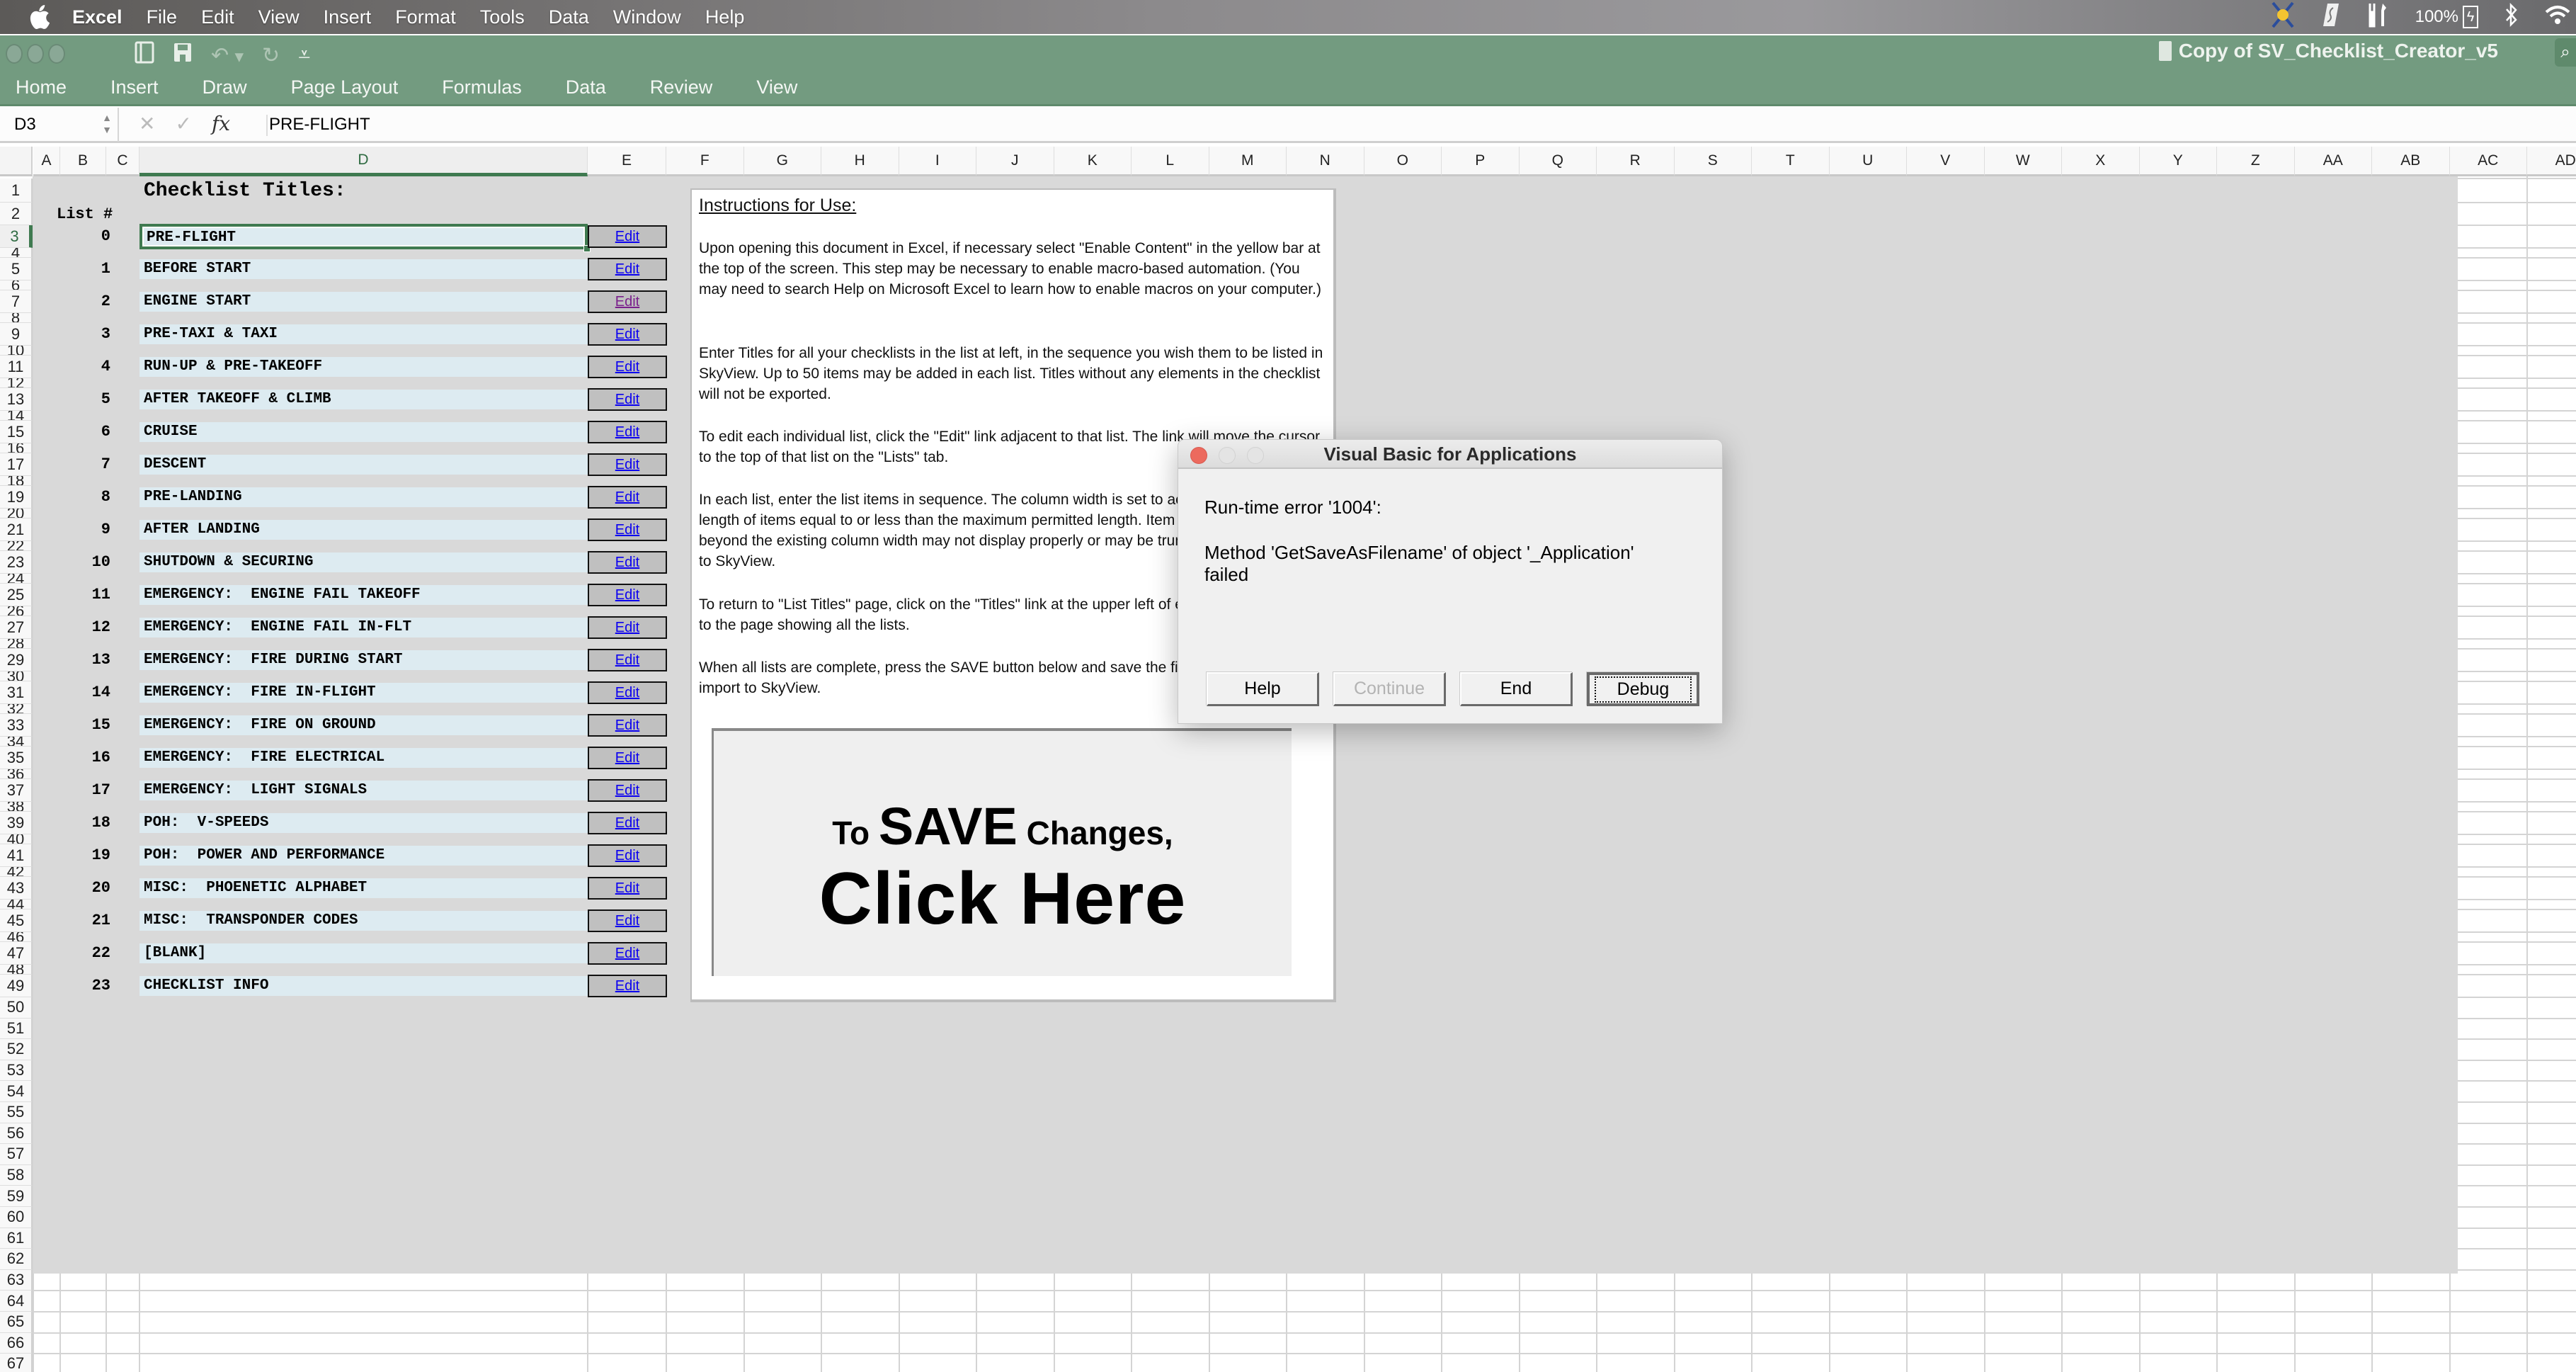 This screenshot has height=1372, width=2576. I want to click on column-header-u: U, so click(1868, 161).